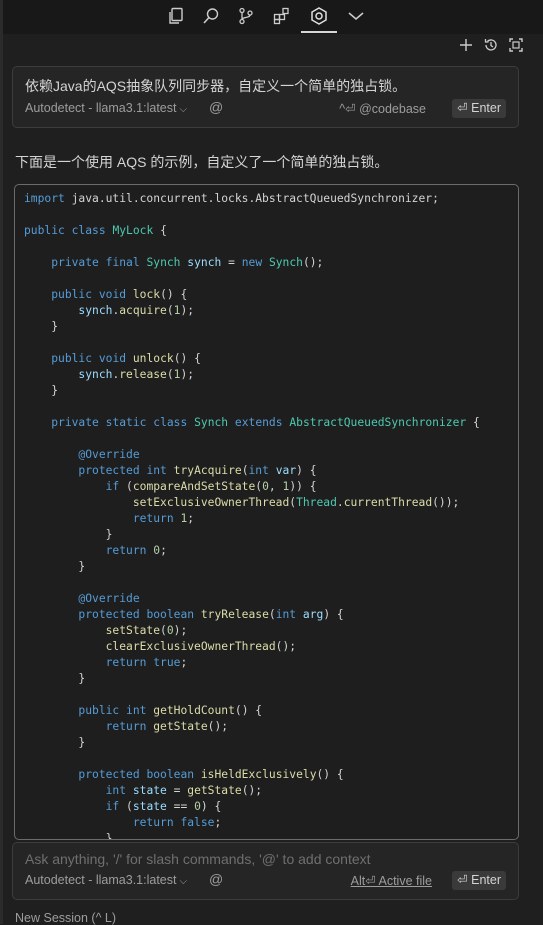 This screenshot has height=925, width=543. Describe the element at coordinates (382, 108) in the screenshot. I see `codebase-hint: ^⏎ @codebase` at that location.